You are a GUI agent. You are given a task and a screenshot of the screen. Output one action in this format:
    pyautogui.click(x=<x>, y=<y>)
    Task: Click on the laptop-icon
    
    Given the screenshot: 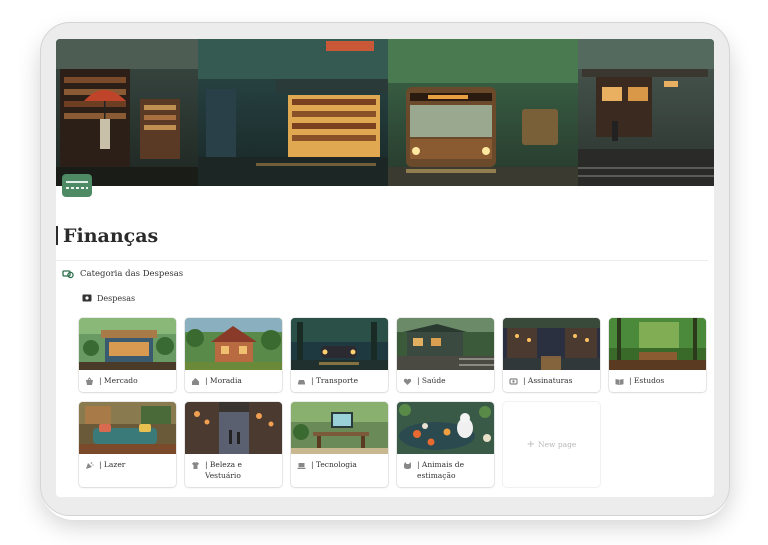 What is the action you would take?
    pyautogui.click(x=301, y=466)
    